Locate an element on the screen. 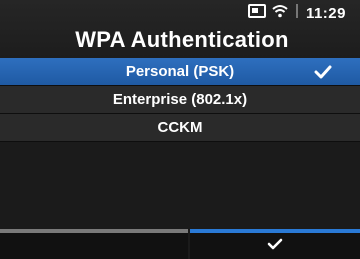  signal-icon is located at coordinates (297, 13).